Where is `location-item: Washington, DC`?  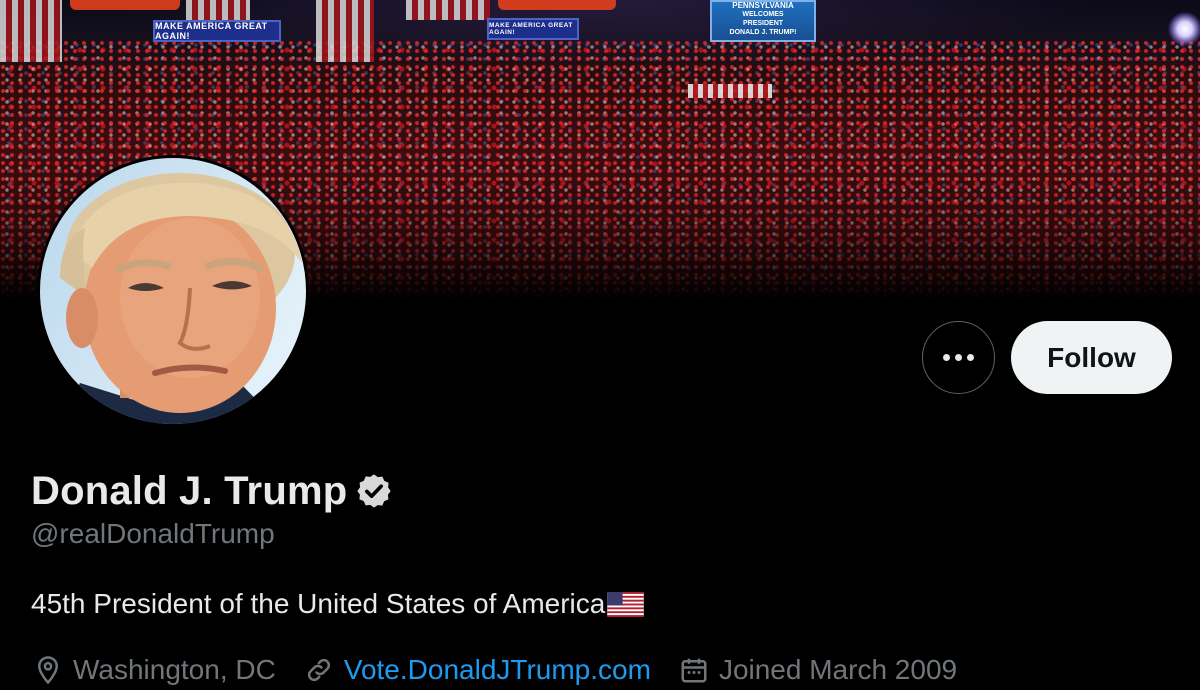
location-item: Washington, DC is located at coordinates (154, 670).